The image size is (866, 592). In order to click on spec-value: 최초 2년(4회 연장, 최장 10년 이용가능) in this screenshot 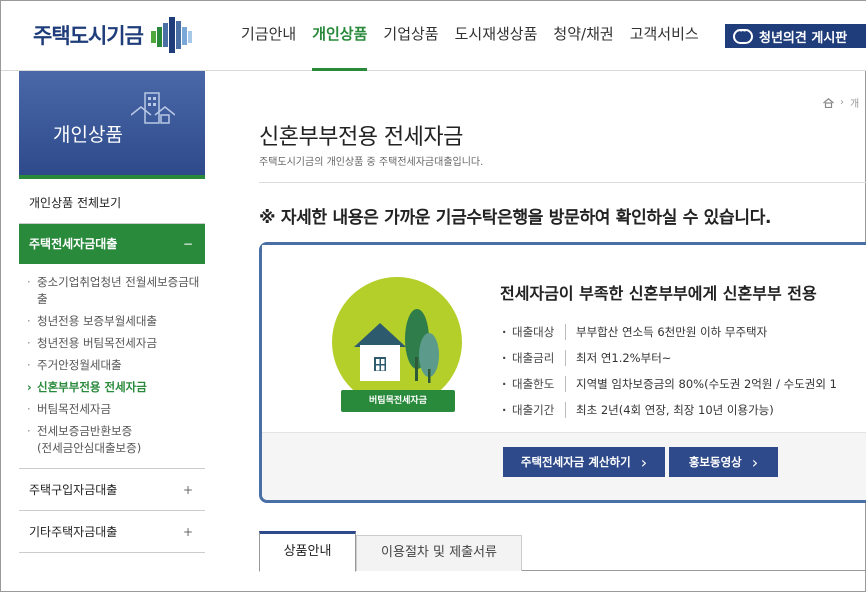, I will do `click(675, 410)`.